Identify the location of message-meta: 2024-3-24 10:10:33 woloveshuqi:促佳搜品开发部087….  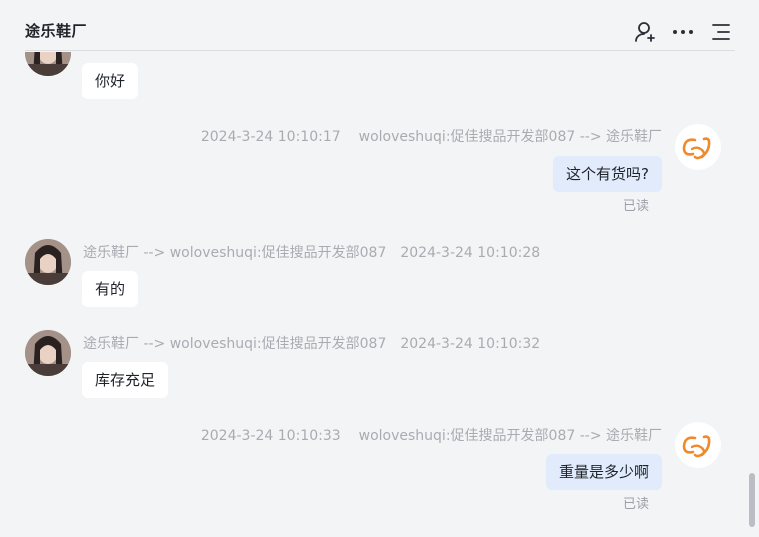
(431, 435).